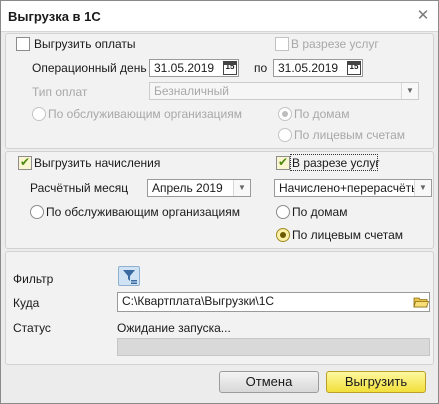 This screenshot has width=439, height=404. I want to click on filter-label: Фильтр, so click(33, 279).